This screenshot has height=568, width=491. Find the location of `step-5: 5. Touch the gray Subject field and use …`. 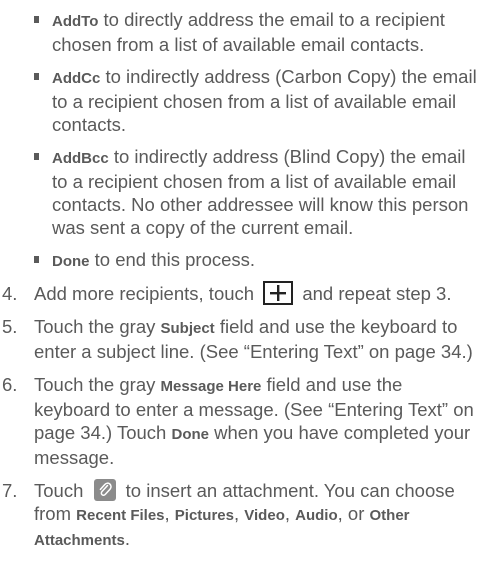

step-5: 5. Touch the gray Subject field and use … is located at coordinates (245, 339).